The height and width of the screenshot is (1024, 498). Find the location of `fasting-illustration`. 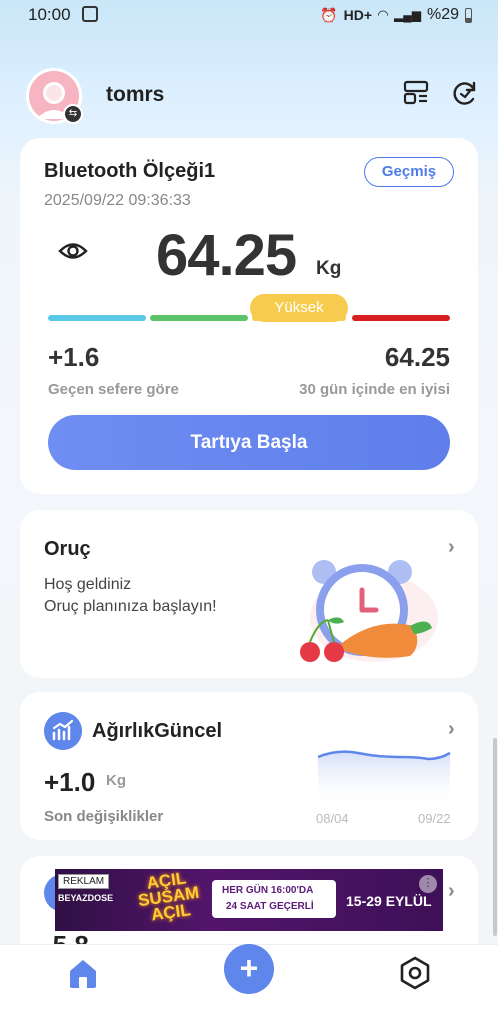

fasting-illustration is located at coordinates (369, 611).